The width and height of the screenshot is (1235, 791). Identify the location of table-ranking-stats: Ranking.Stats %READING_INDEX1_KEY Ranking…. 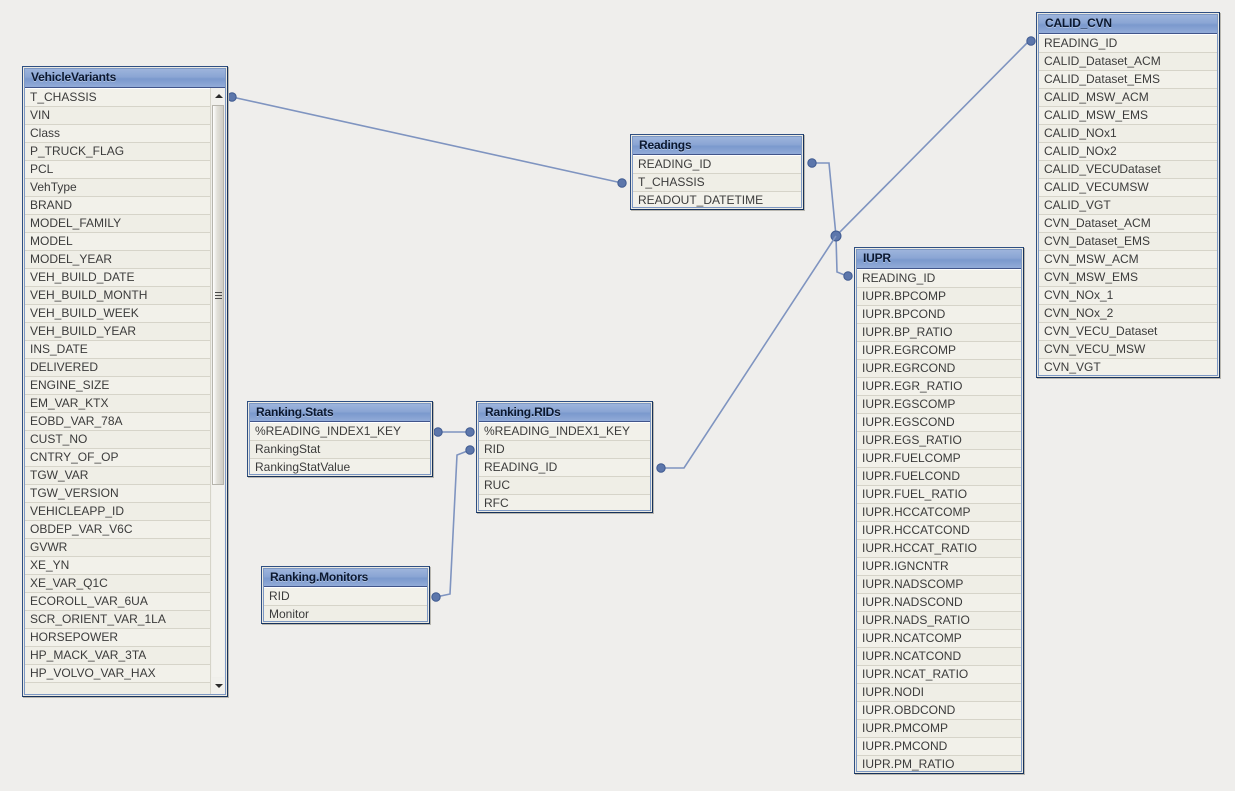
(340, 439).